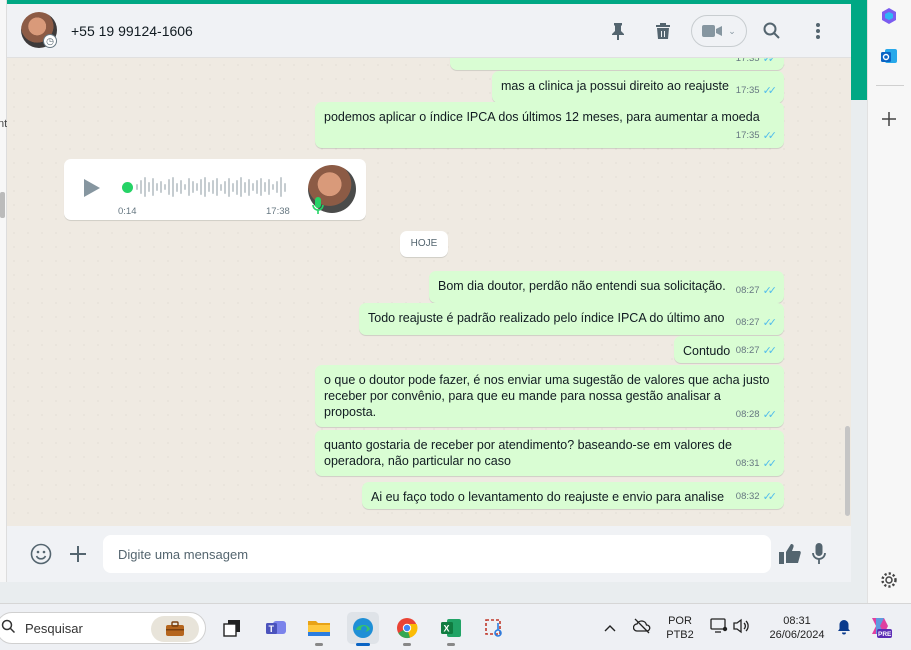 Image resolution: width=911 pixels, height=650 pixels. Describe the element at coordinates (319, 629) in the screenshot. I see `file-explorer-icon` at that location.